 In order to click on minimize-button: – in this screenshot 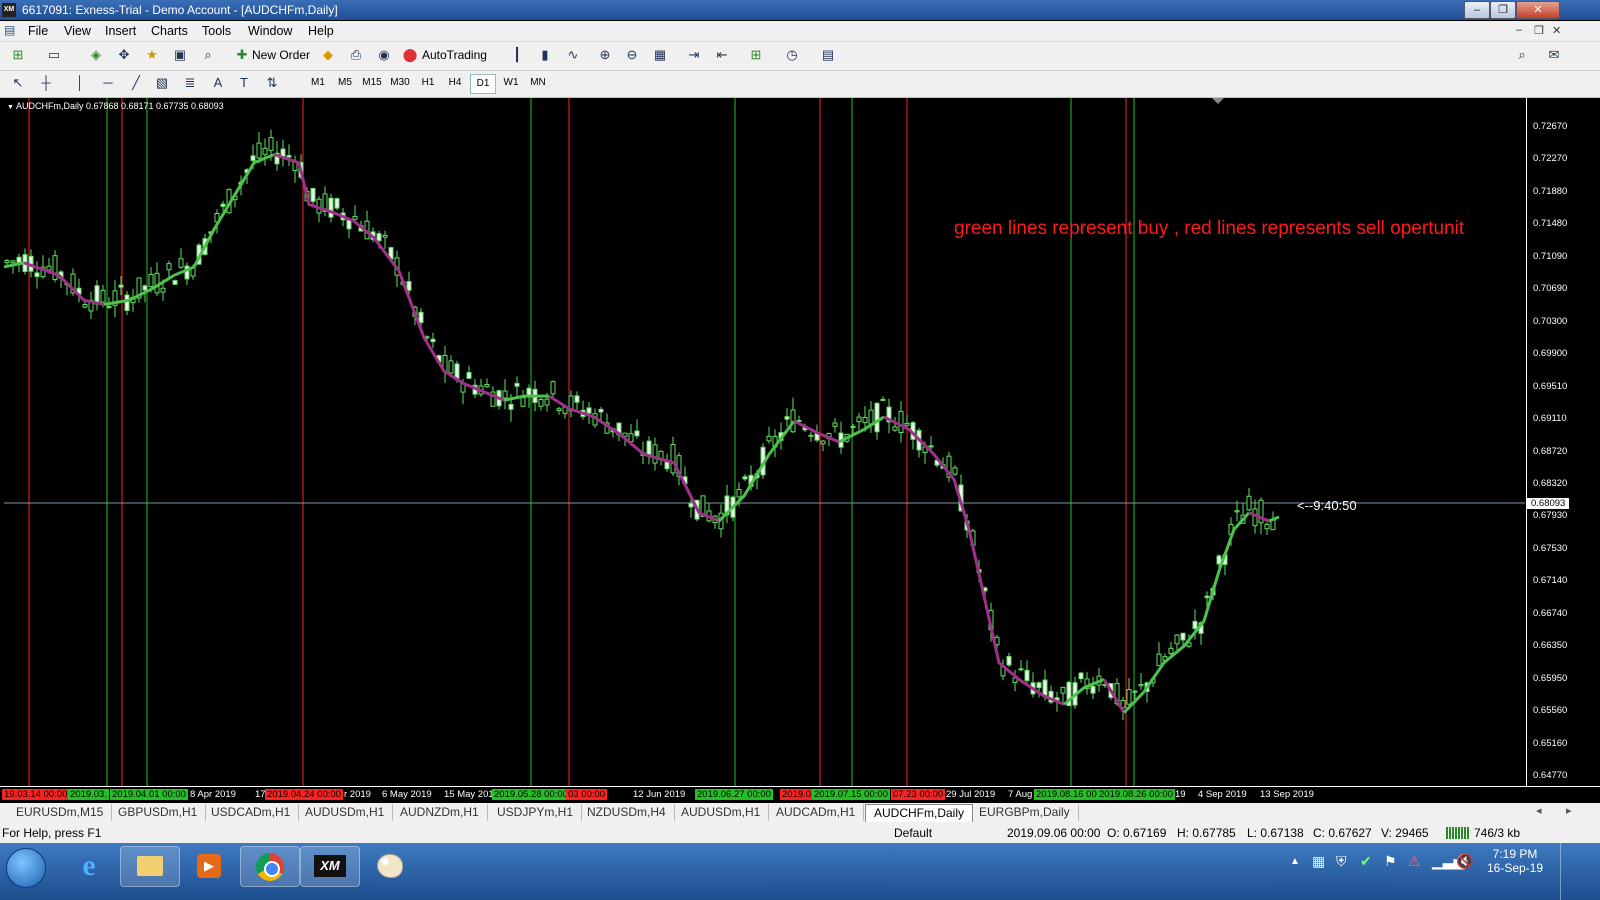, I will do `click(1477, 10)`.